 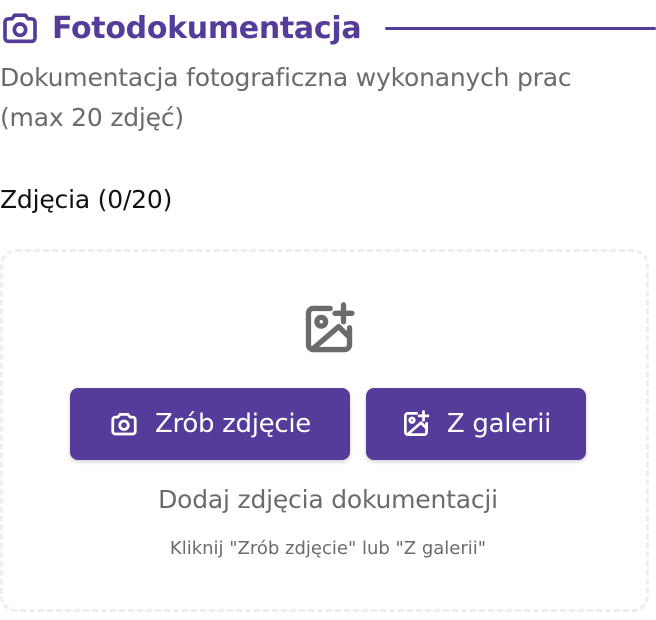 I want to click on take-photo-button: Zrób zdjęcie, so click(x=210, y=424).